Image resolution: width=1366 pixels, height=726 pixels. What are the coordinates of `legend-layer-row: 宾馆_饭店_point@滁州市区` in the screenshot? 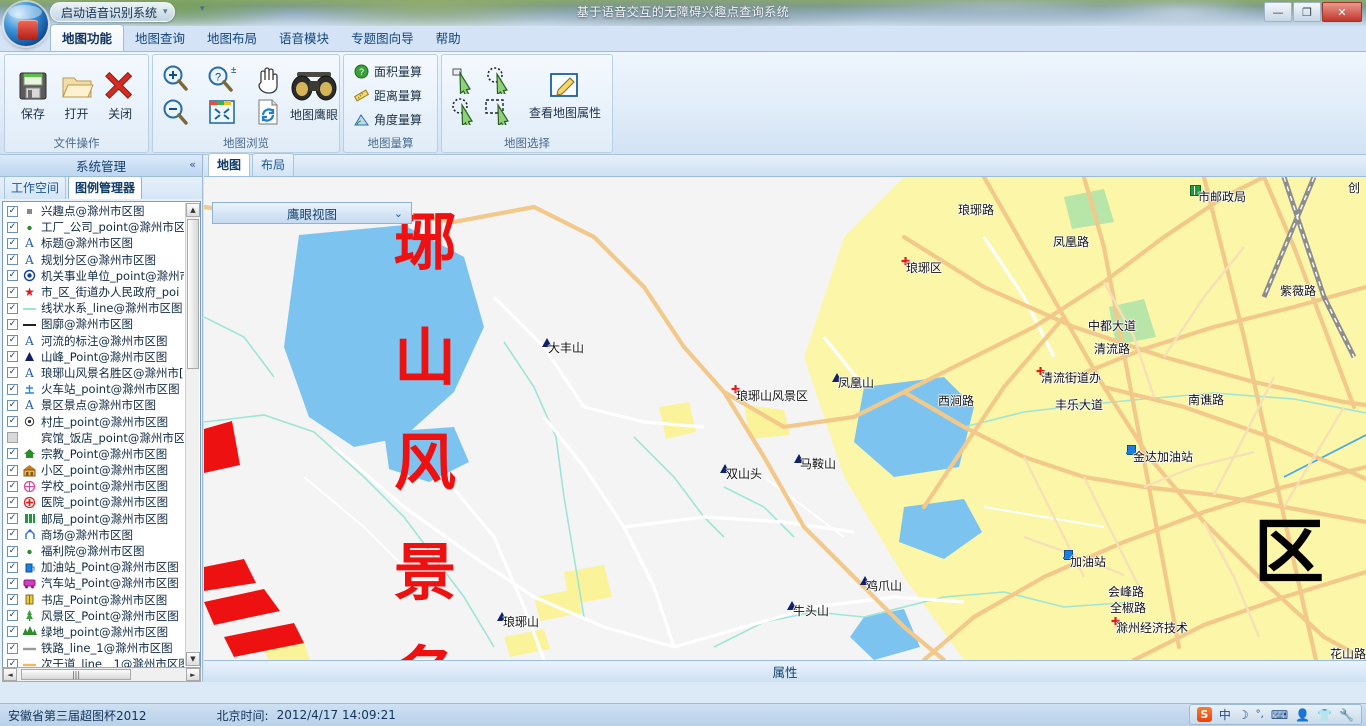 It's located at (93, 438).